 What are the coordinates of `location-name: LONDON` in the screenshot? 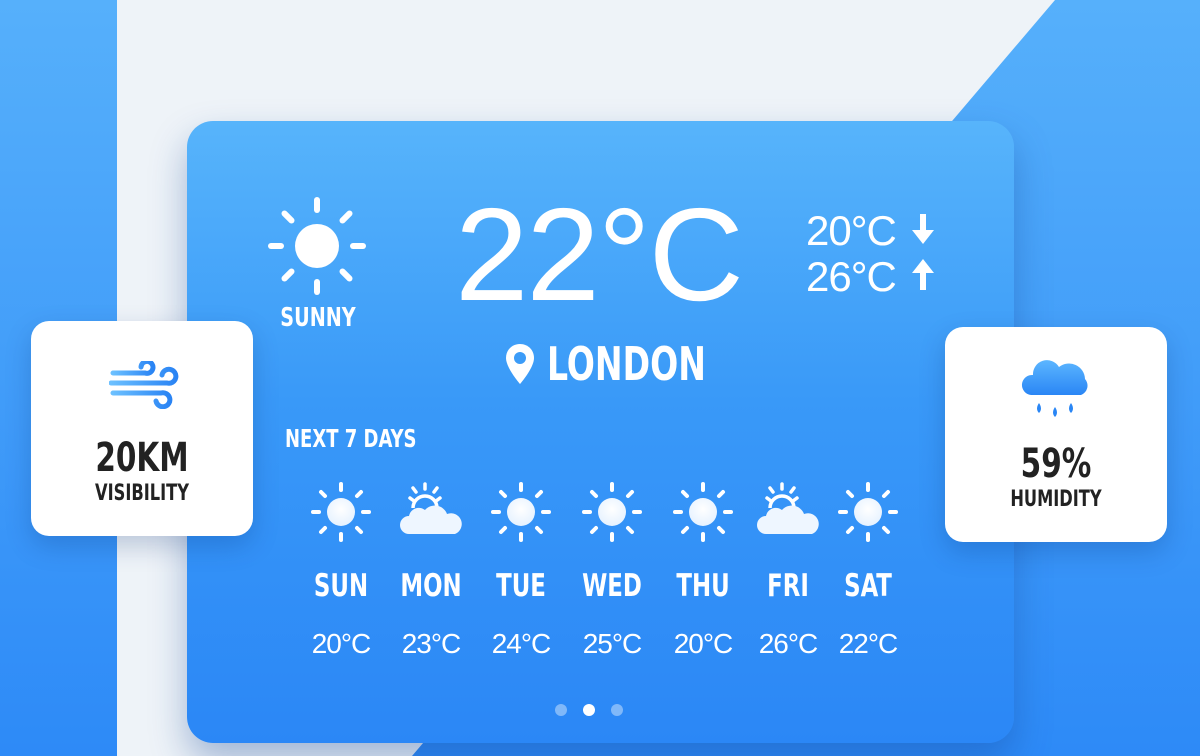 It's located at (626, 364).